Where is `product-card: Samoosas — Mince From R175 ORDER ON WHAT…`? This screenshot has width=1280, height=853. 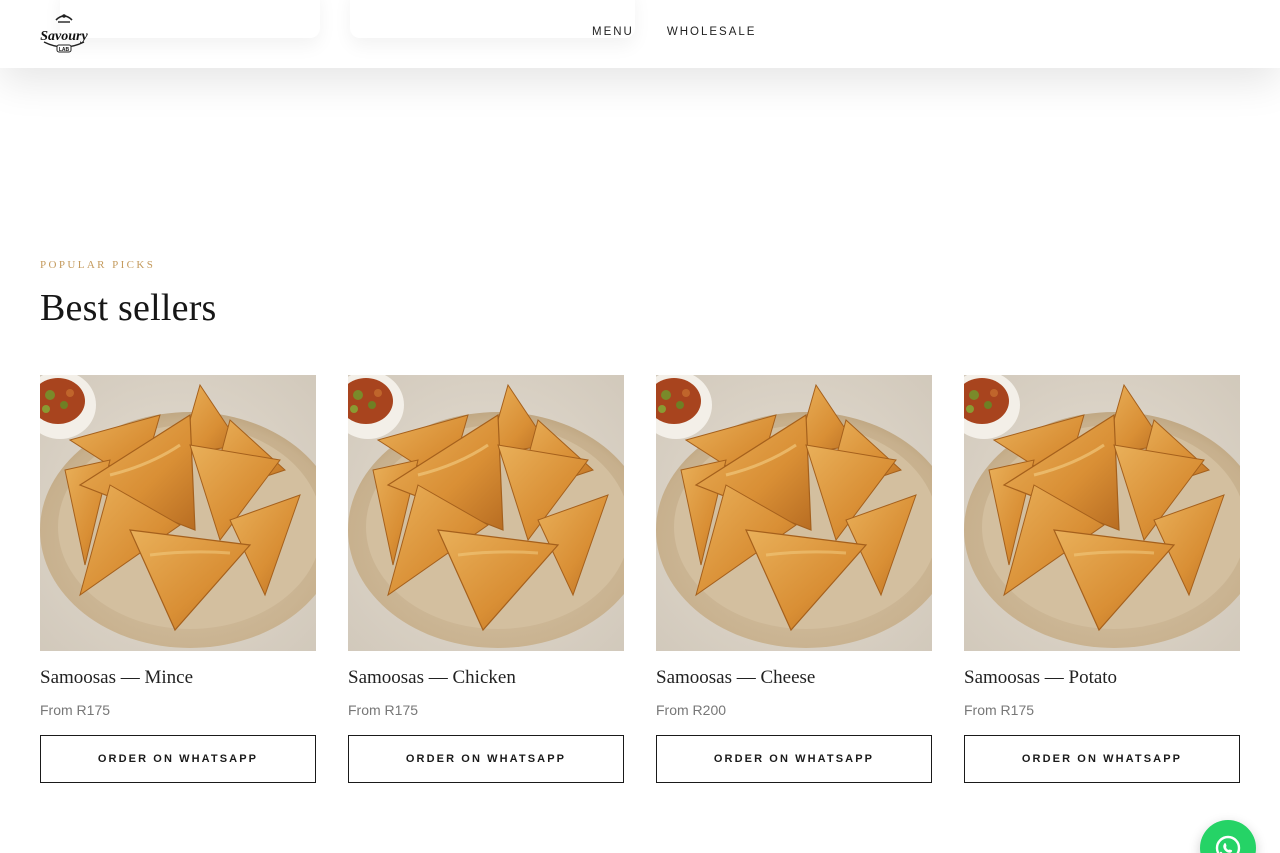 product-card: Samoosas — Mince From R175 ORDER ON WHAT… is located at coordinates (178, 579).